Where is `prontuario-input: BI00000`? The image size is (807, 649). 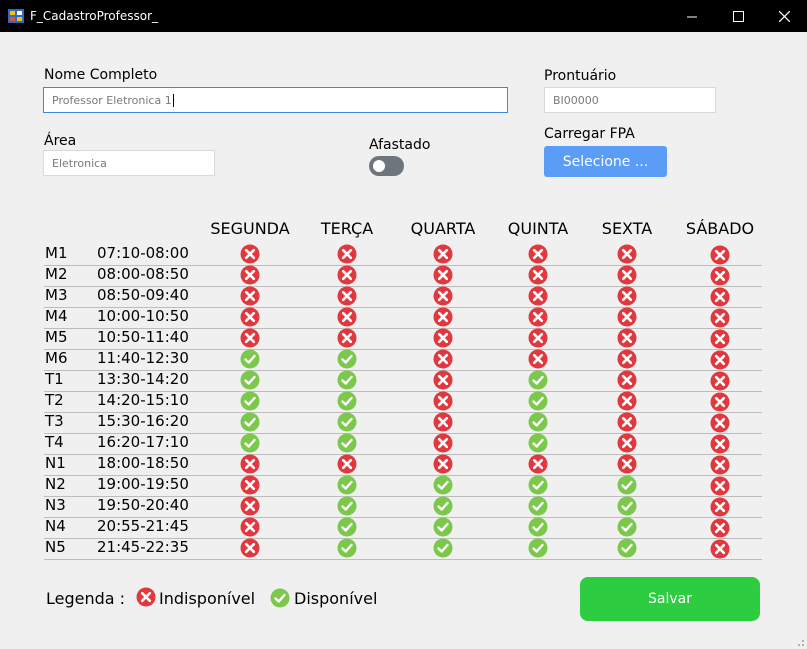
prontuario-input: BI00000 is located at coordinates (630, 100).